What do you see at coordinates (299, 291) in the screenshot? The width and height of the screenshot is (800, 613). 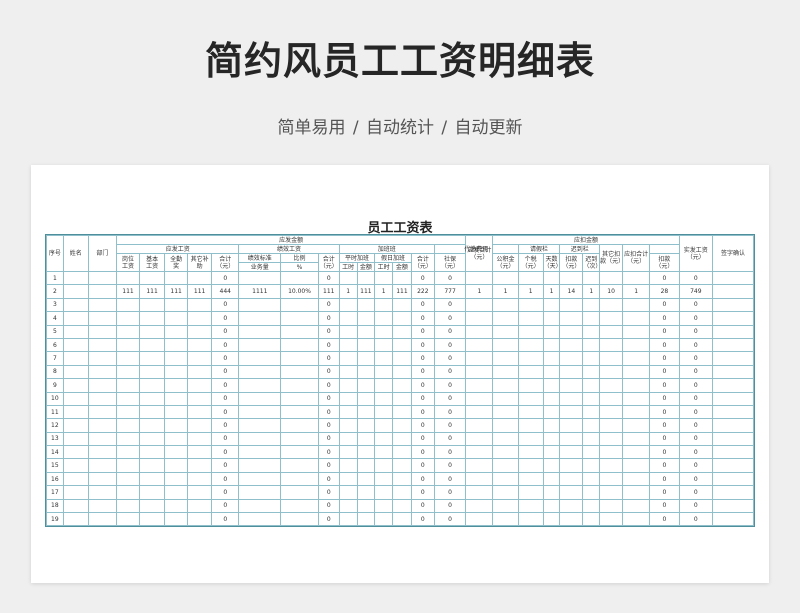 I see `table-cell-ratio: 10.00%` at bounding box center [299, 291].